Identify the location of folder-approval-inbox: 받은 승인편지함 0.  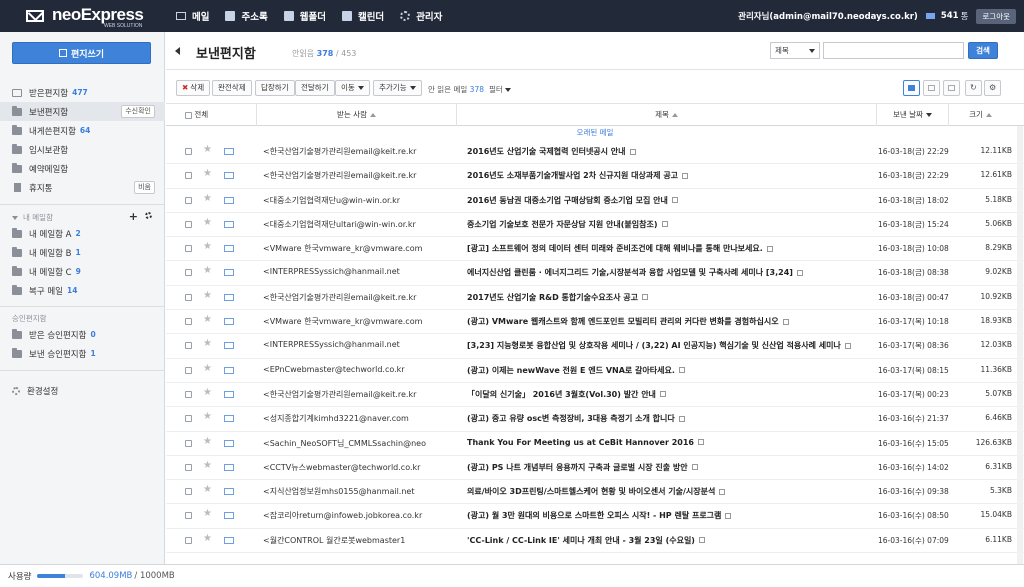
(82, 334).